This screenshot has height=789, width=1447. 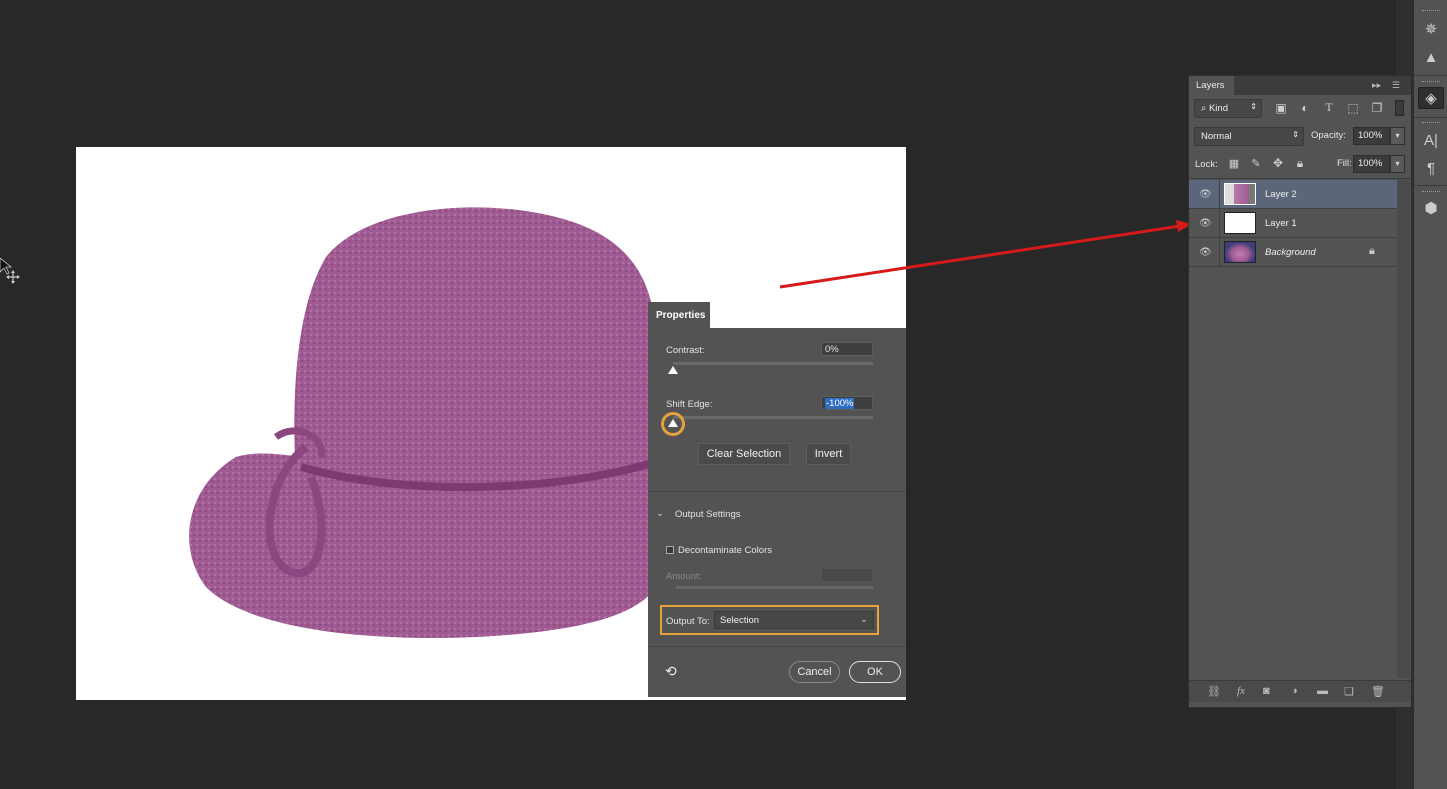 I want to click on right-panel-dock: ✵ ▲ ◈ A| ¶ ⬢, so click(x=1430, y=394).